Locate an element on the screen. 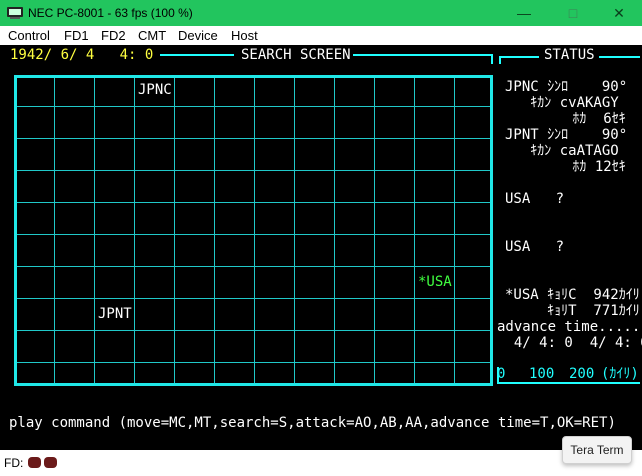 Image resolution: width=642 pixels, height=476 pixels. status-title: STATUS is located at coordinates (569, 55).